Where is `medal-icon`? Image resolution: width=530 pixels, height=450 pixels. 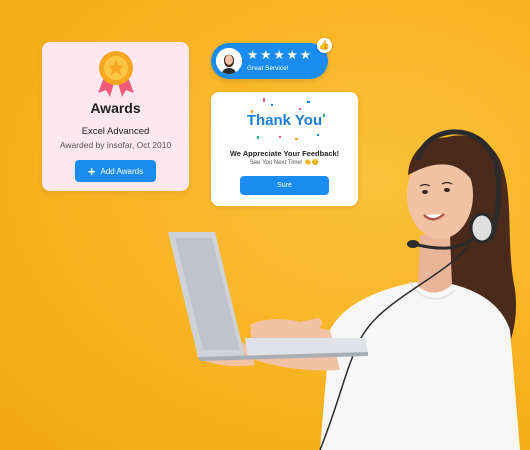 medal-icon is located at coordinates (116, 74).